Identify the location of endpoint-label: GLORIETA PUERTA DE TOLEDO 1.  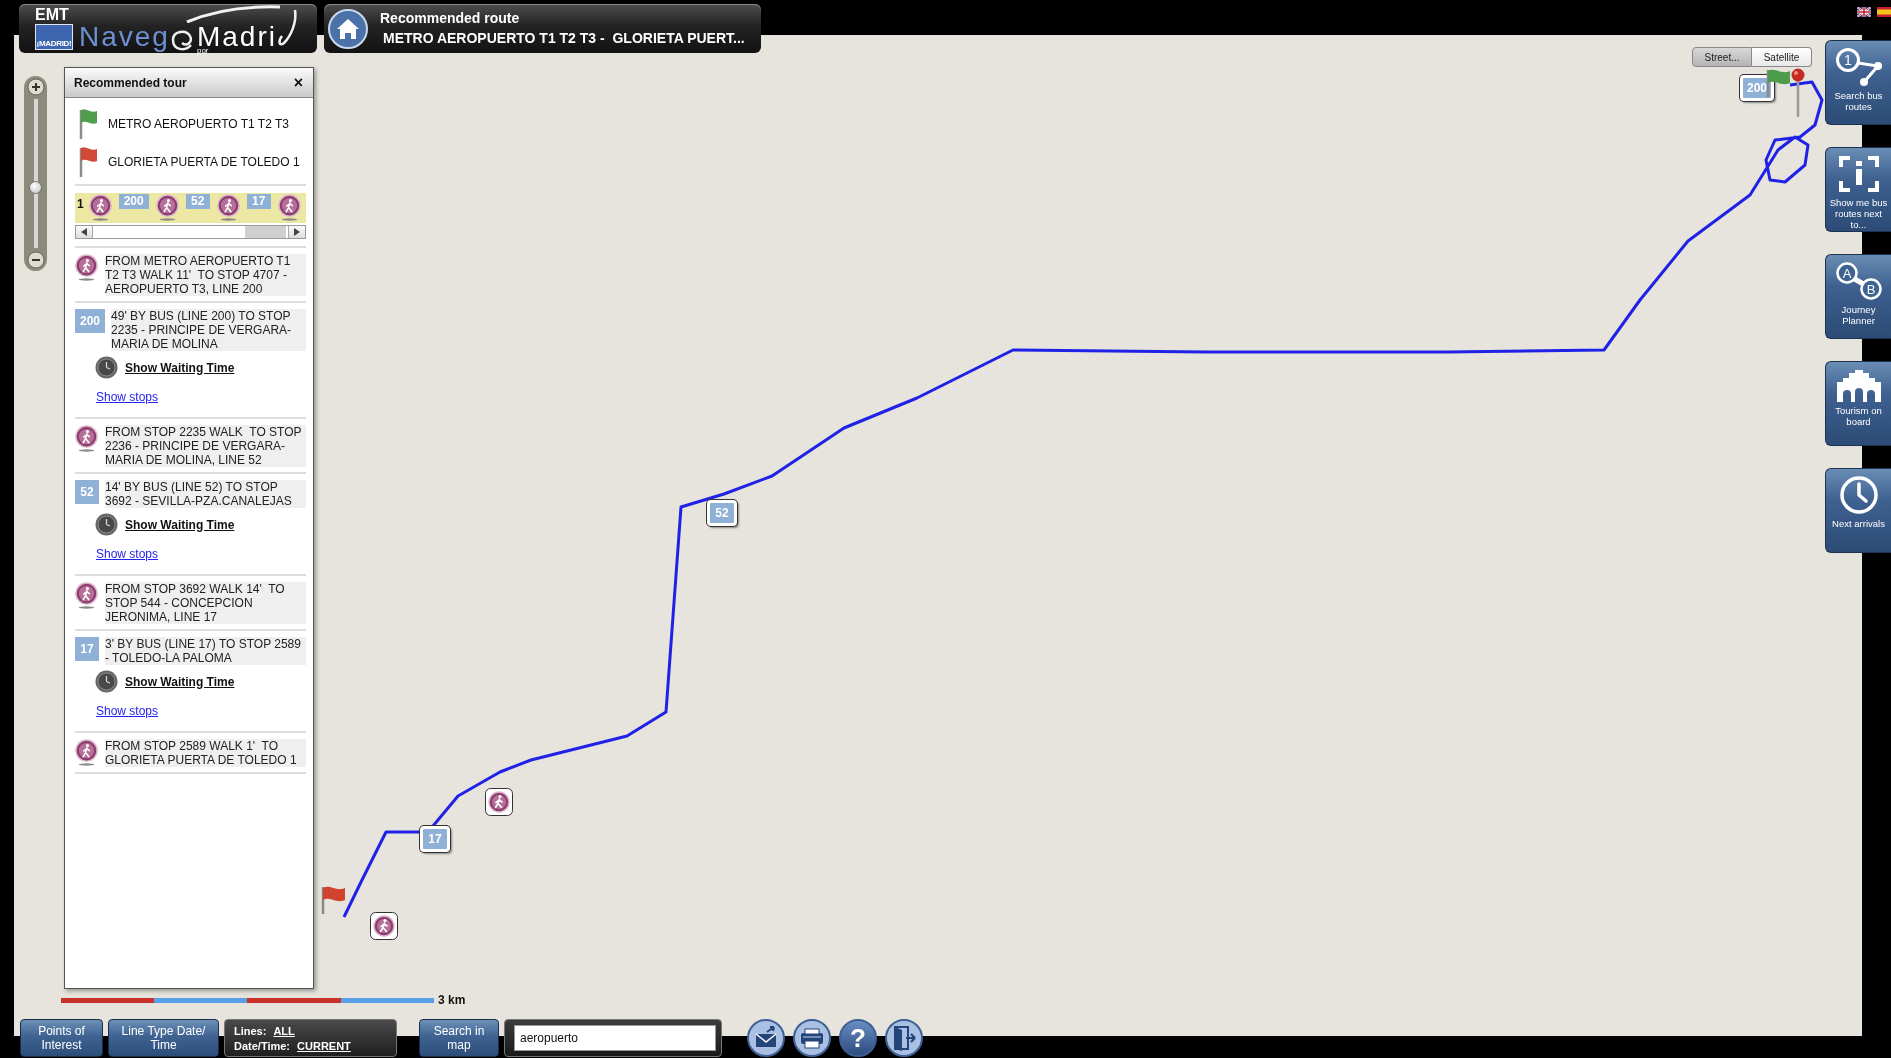
(204, 161).